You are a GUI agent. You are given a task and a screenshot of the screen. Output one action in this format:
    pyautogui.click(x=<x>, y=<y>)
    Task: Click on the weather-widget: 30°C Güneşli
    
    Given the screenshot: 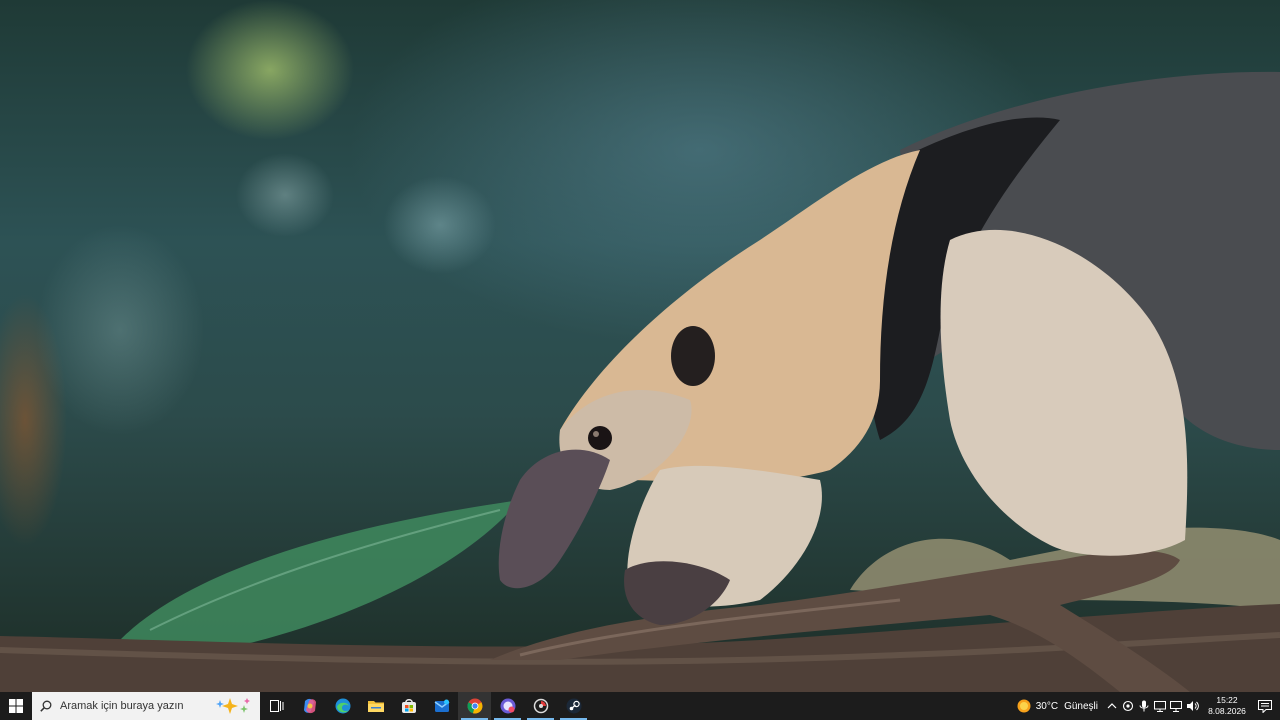 What is the action you would take?
    pyautogui.click(x=1057, y=706)
    